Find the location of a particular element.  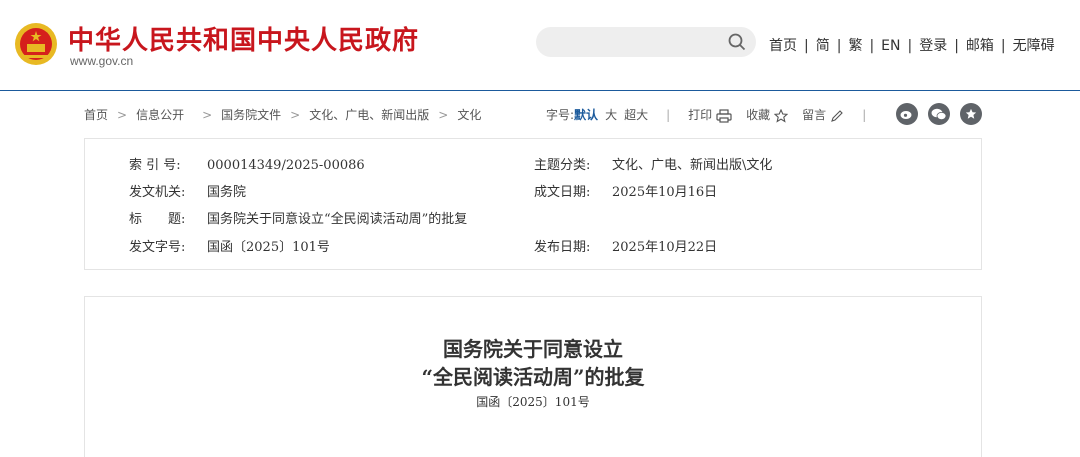

star-icon is located at coordinates (781, 115).